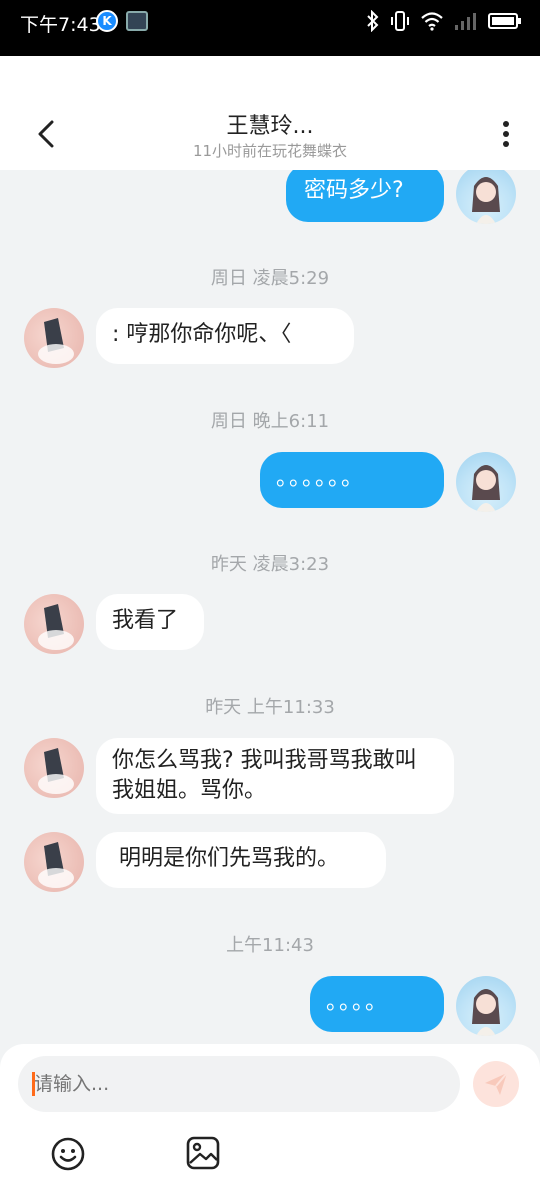 Image resolution: width=540 pixels, height=1200 pixels. I want to click on message-bubble-outgoing: 。。。。, so click(377, 1004).